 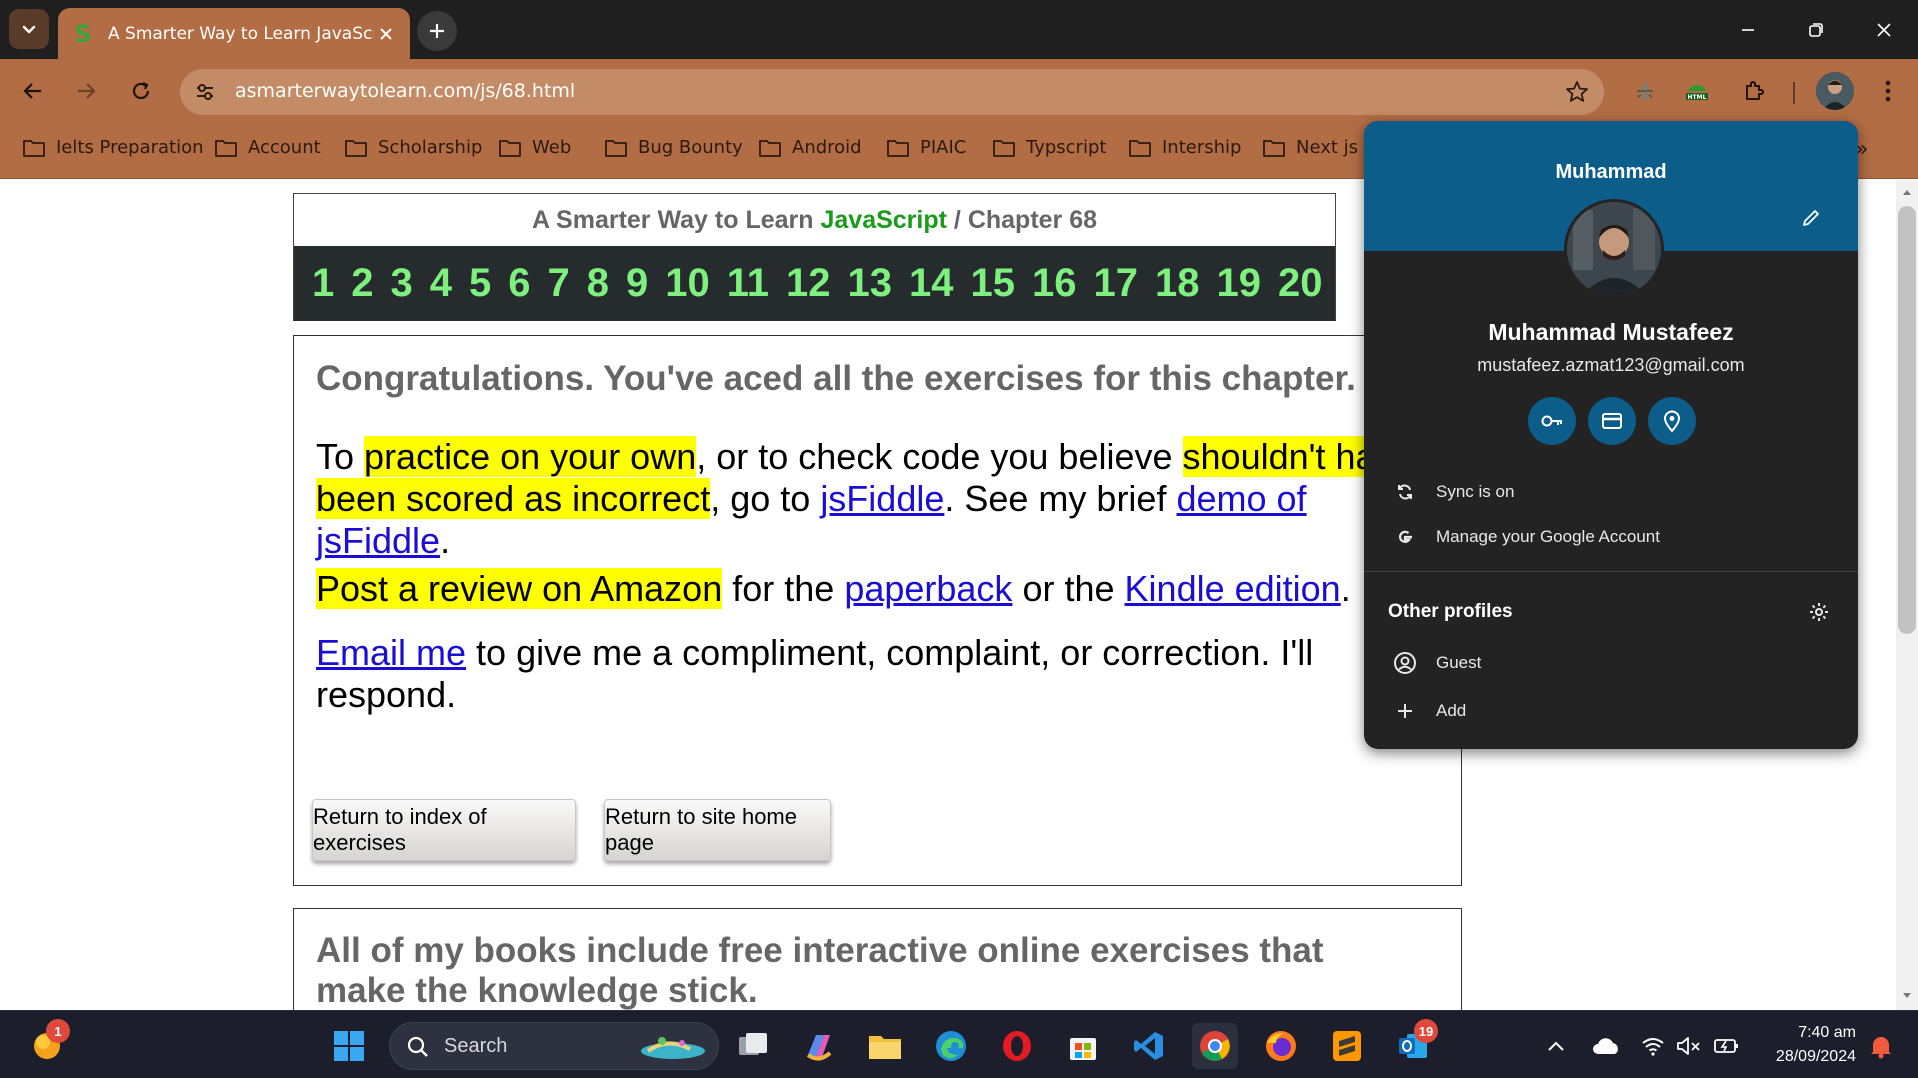 I want to click on chevron-down-icon, so click(x=29, y=29).